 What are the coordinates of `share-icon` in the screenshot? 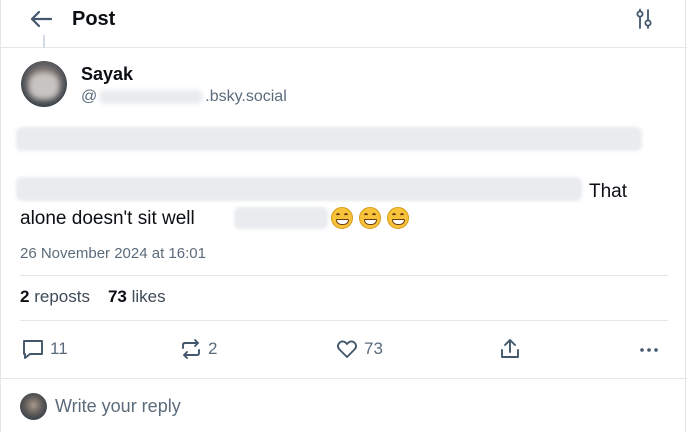 It's located at (510, 348).